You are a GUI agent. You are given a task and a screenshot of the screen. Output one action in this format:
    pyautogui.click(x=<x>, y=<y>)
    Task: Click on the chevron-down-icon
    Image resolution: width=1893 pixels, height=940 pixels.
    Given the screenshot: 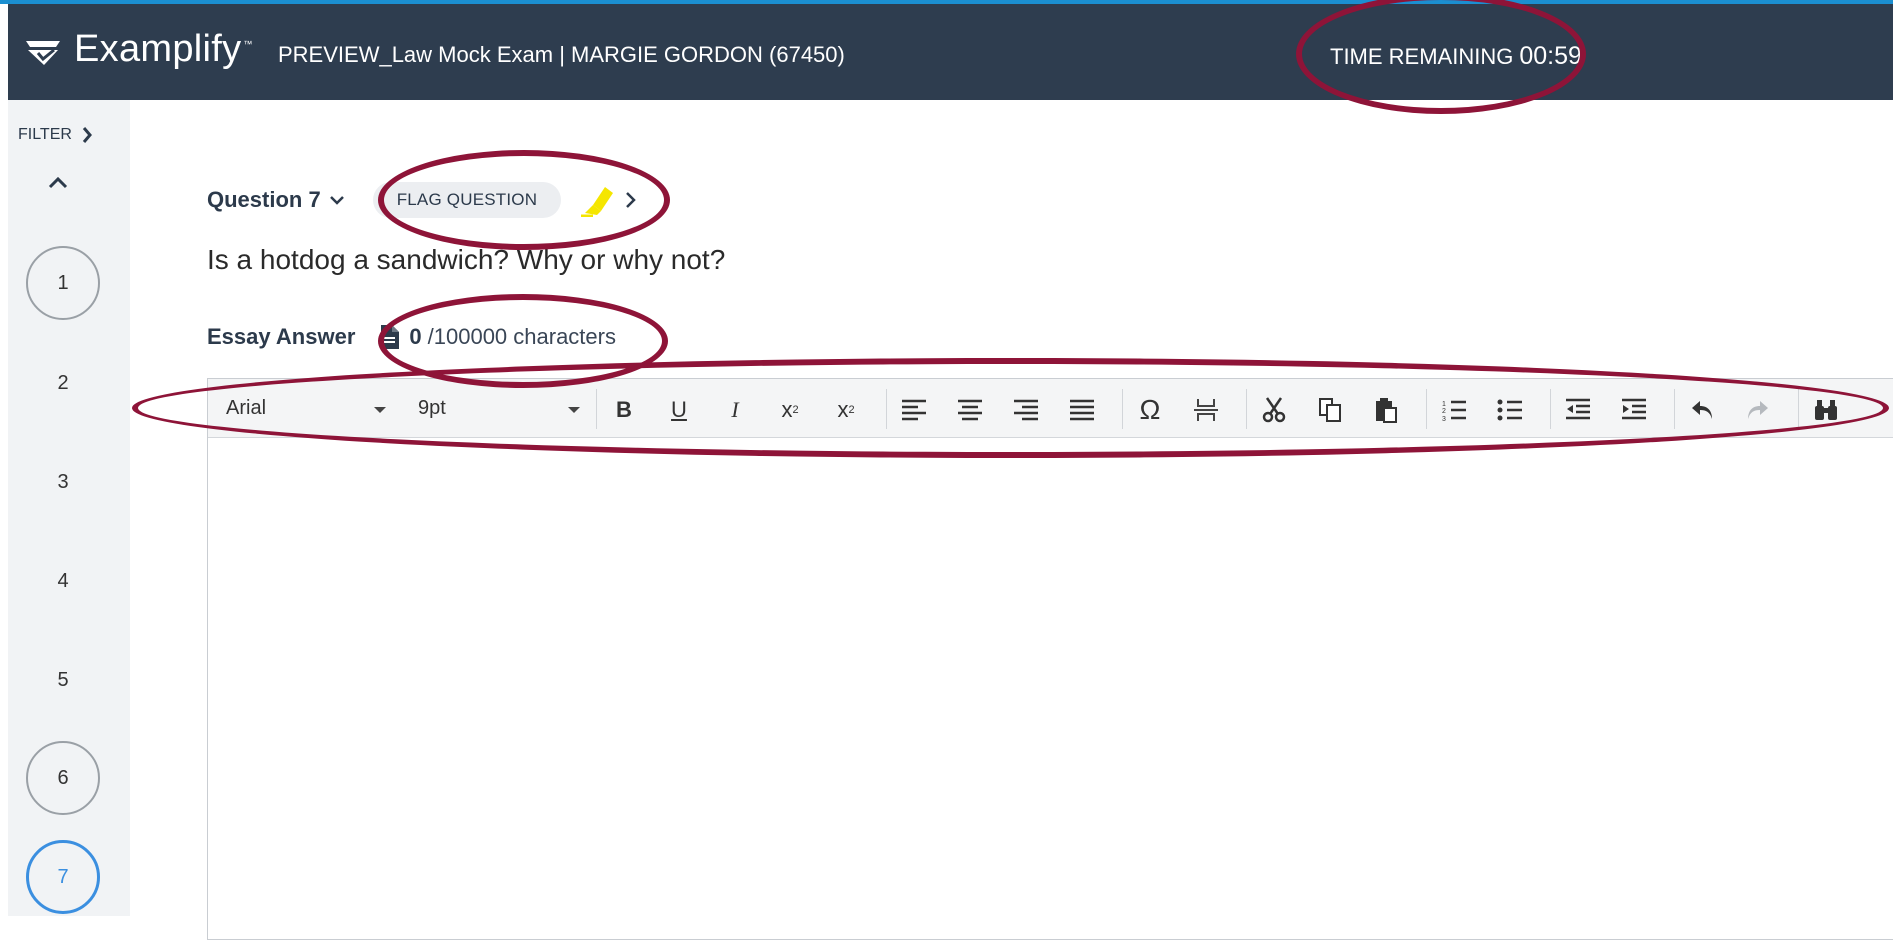 What is the action you would take?
    pyautogui.click(x=337, y=200)
    